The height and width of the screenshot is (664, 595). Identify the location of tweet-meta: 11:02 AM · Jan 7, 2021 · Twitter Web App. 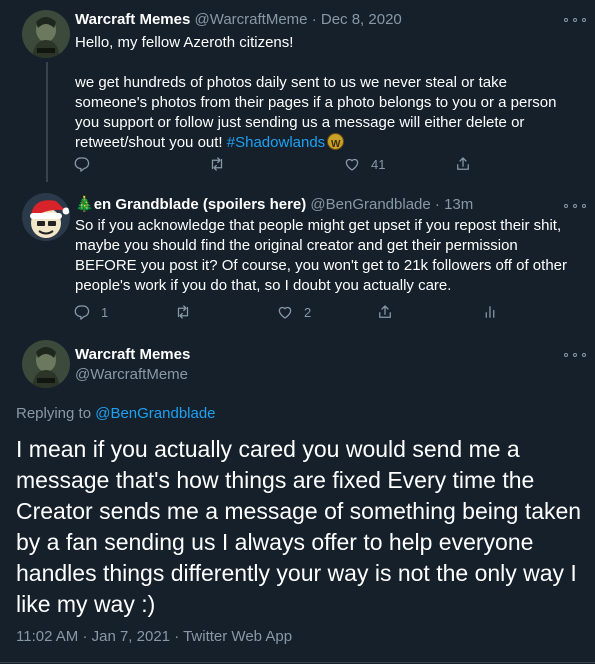
(154, 637).